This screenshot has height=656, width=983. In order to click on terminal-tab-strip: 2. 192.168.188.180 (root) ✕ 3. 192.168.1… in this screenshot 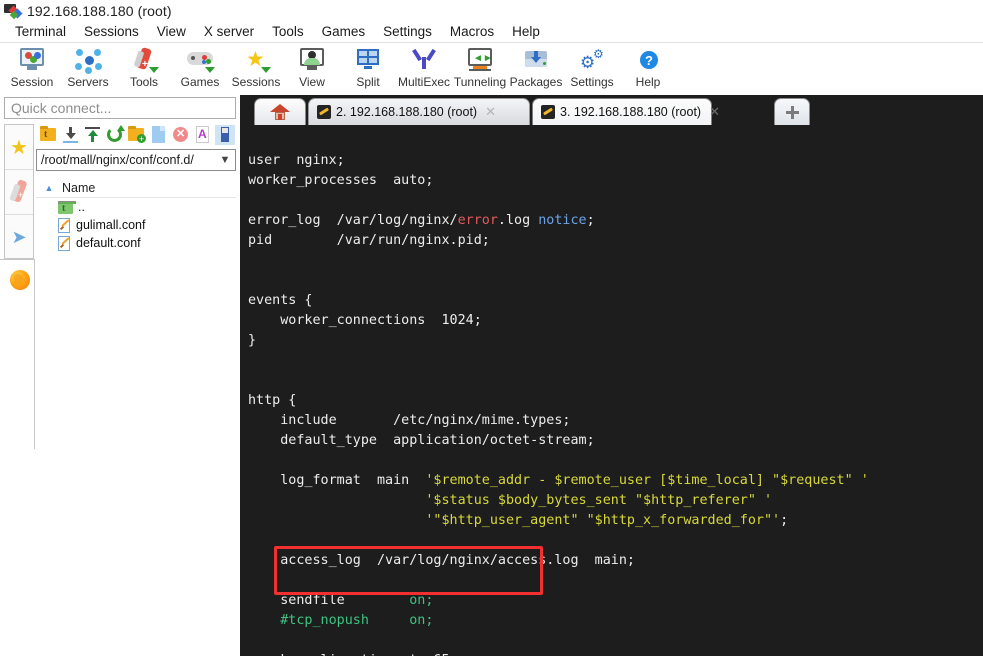, I will do `click(611, 110)`.